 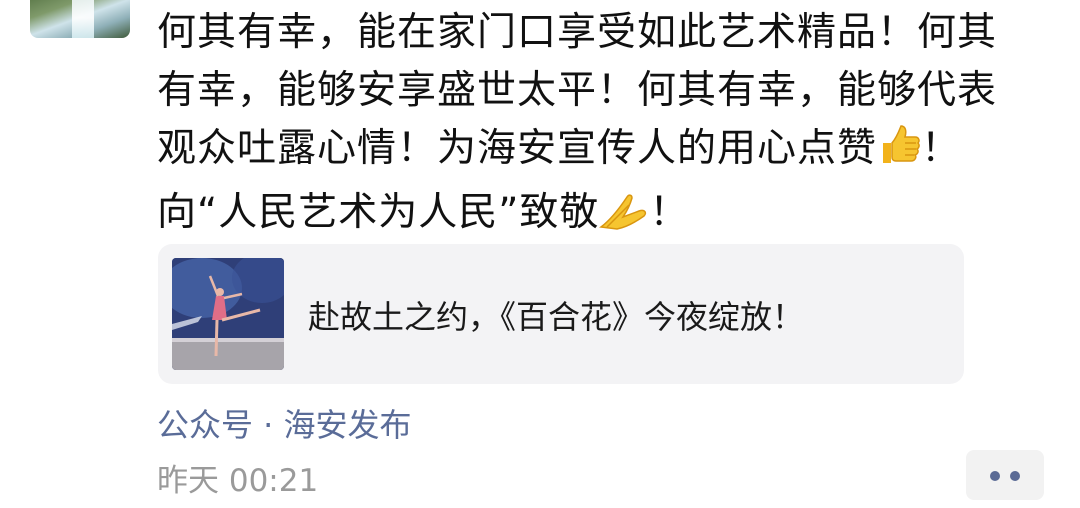 What do you see at coordinates (517, 148) in the screenshot?
I see `post-line-3-text: 观众吐露心情！为海安宣传人的用心点赞` at bounding box center [517, 148].